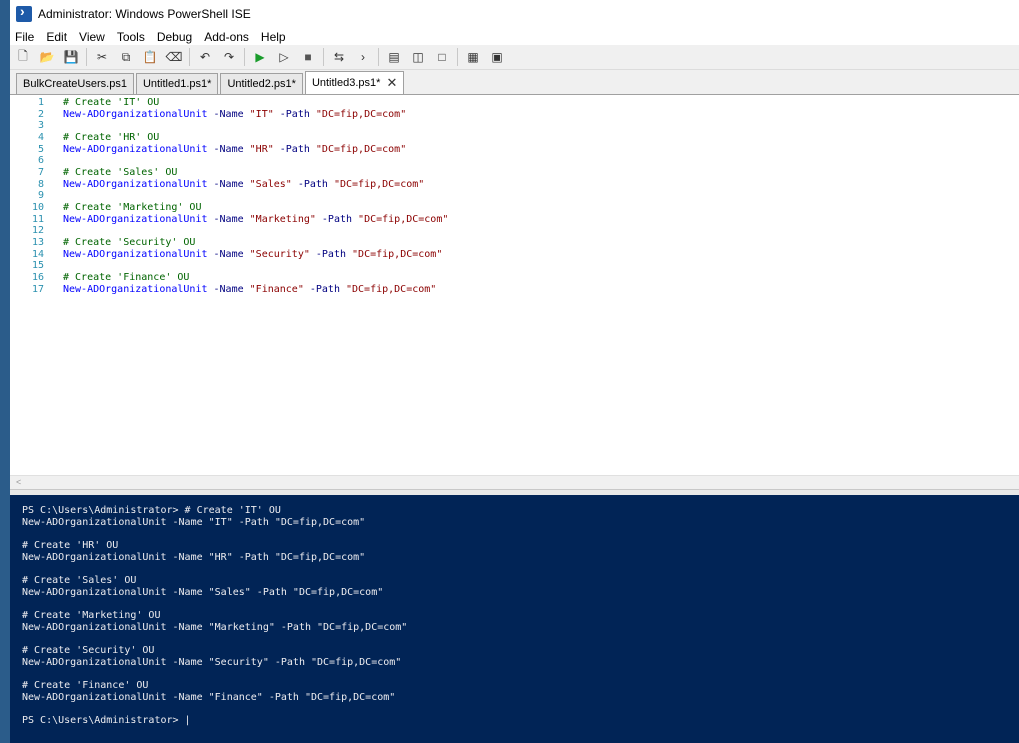  I want to click on tab-label: BulkCreateUsers.ps1, so click(75, 84).